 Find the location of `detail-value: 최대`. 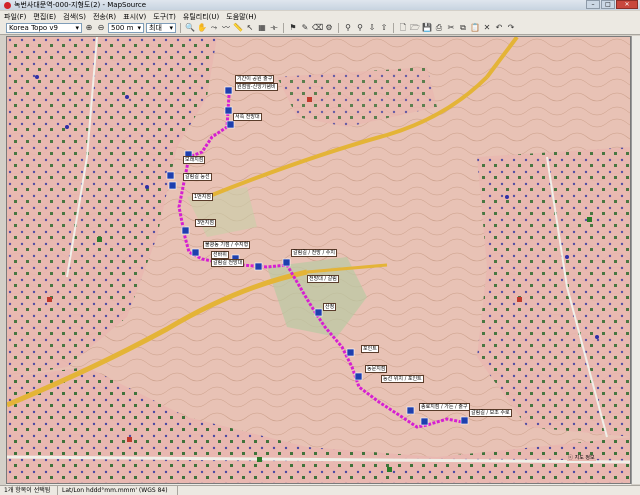

detail-value: 최대 is located at coordinates (155, 28).